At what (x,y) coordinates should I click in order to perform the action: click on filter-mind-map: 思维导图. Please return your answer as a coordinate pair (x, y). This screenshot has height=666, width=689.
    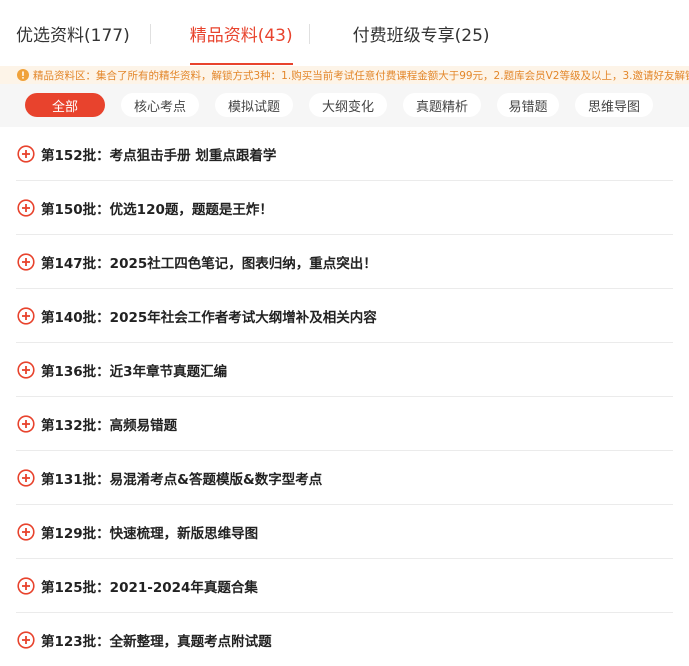
    Looking at the image, I should click on (614, 105).